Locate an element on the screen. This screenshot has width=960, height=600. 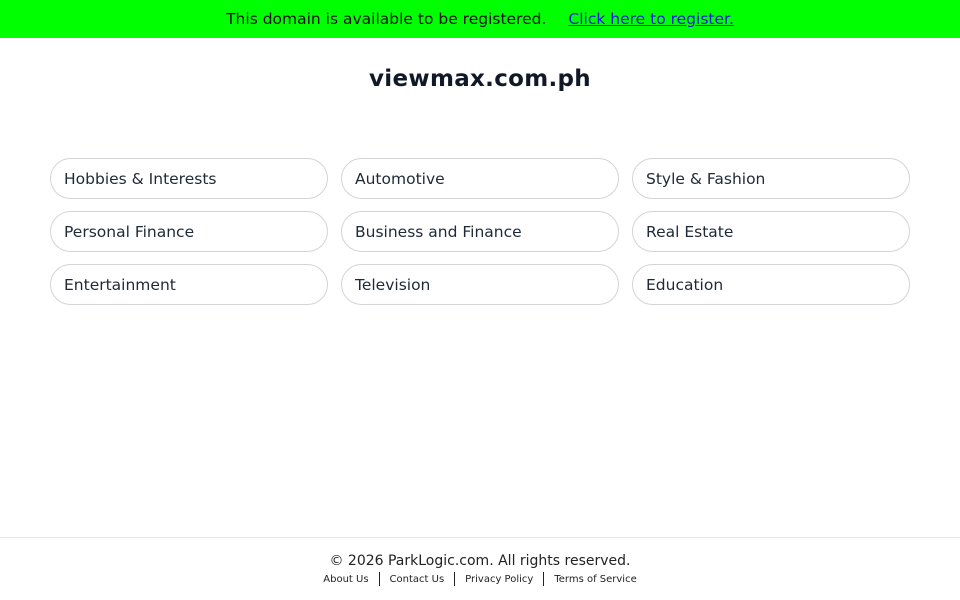
category-link: Television is located at coordinates (480, 284).